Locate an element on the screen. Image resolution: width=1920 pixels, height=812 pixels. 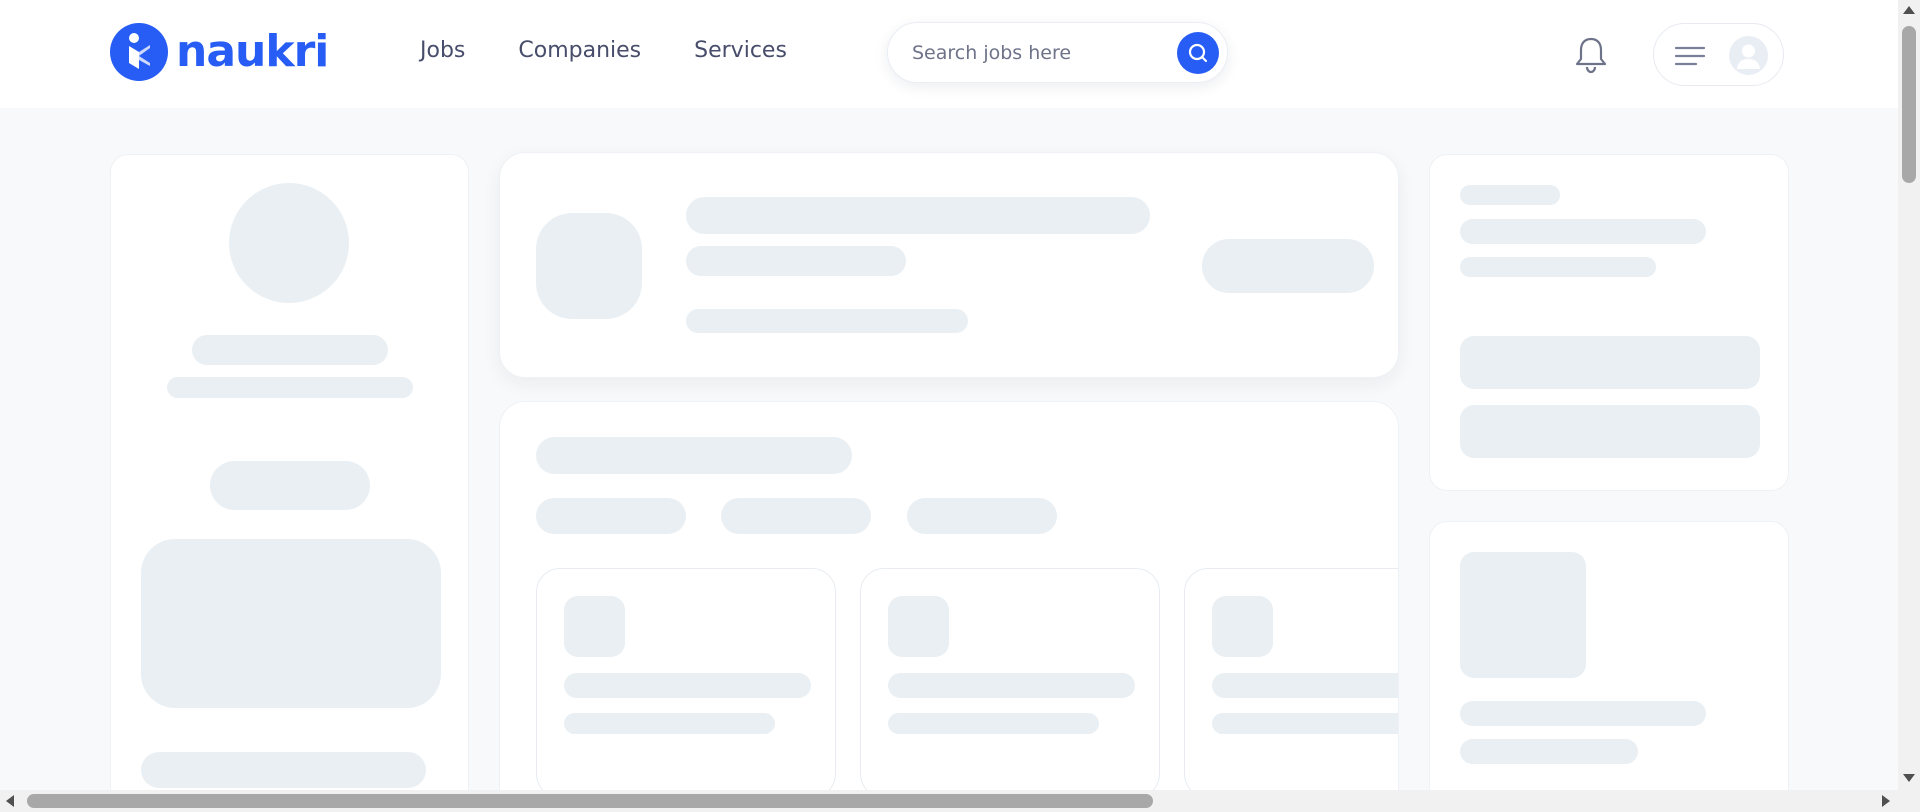
nav-companies: Companies is located at coordinates (579, 50).